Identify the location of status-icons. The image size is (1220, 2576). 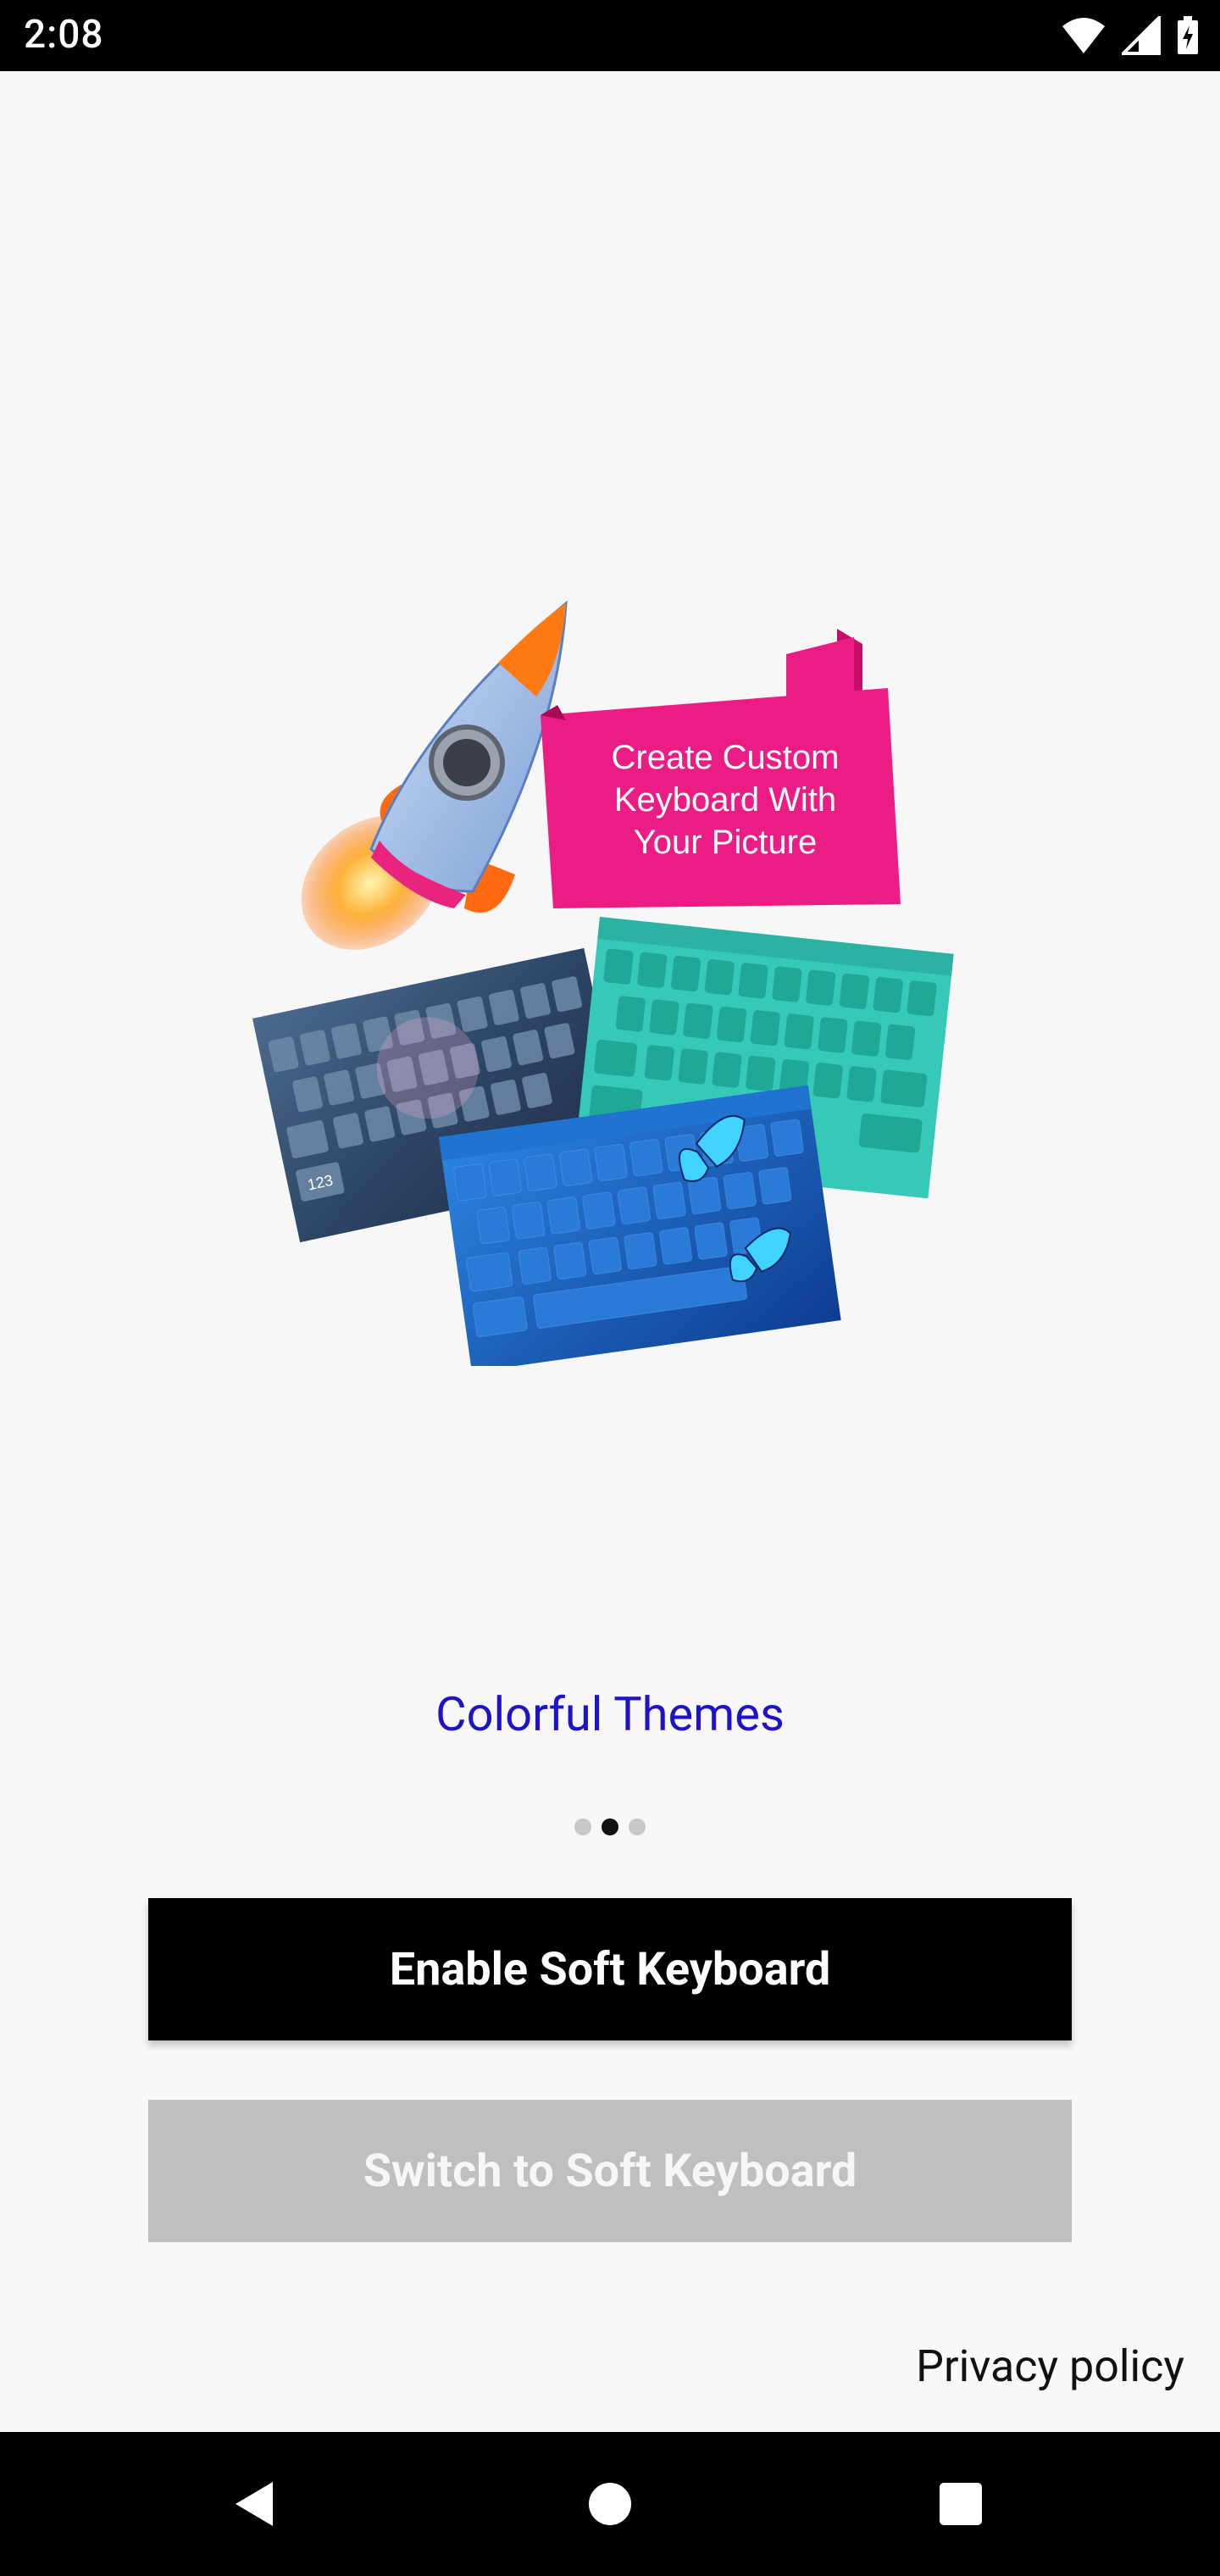
(1130, 35).